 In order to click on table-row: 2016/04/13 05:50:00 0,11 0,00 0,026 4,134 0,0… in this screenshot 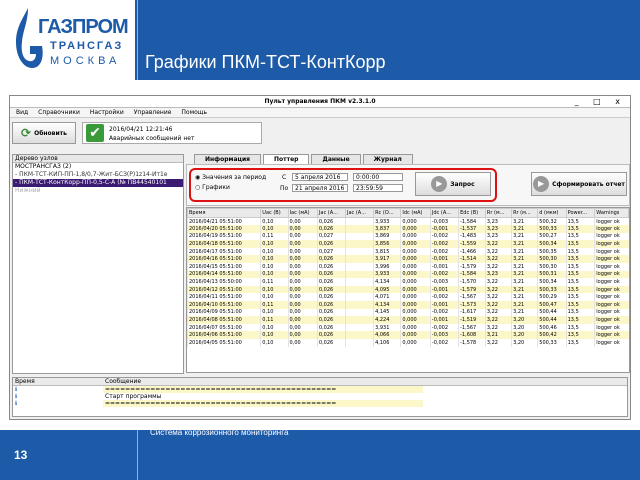, I will do `click(408, 282)`.